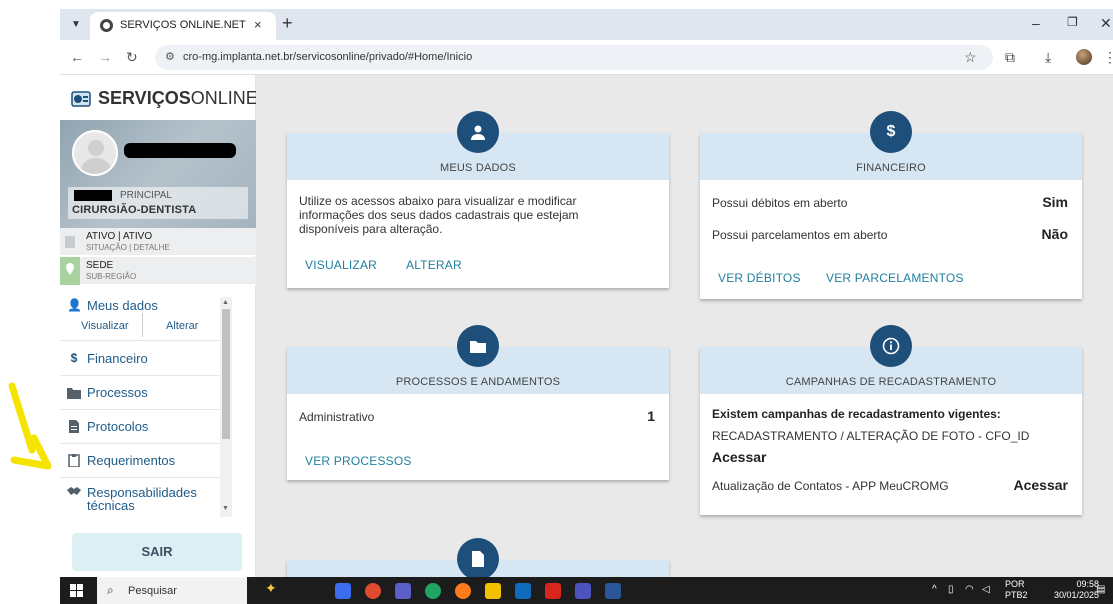 The image size is (1113, 604). I want to click on sidebar-item-label: Meus dados, so click(122, 305).